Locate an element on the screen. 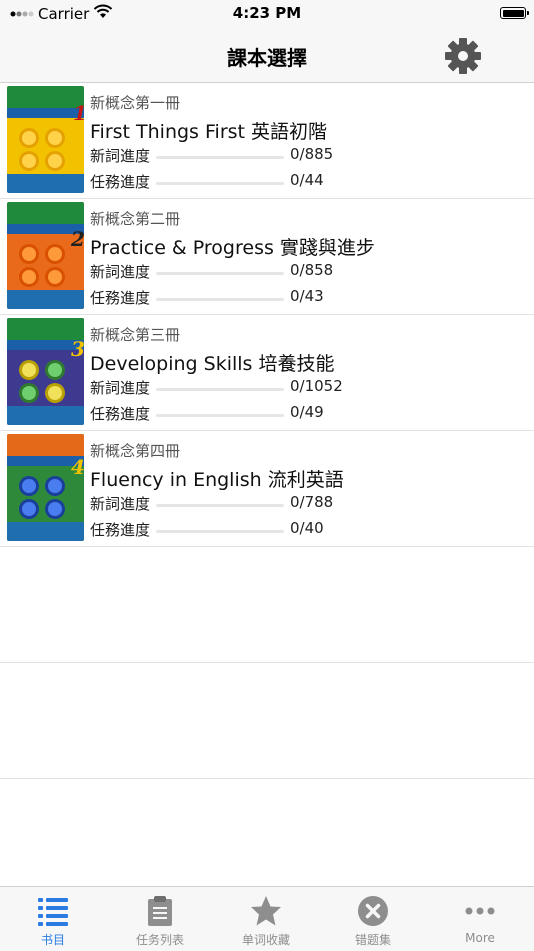  book-series-label: 新概念第二冊 is located at coordinates (135, 219).